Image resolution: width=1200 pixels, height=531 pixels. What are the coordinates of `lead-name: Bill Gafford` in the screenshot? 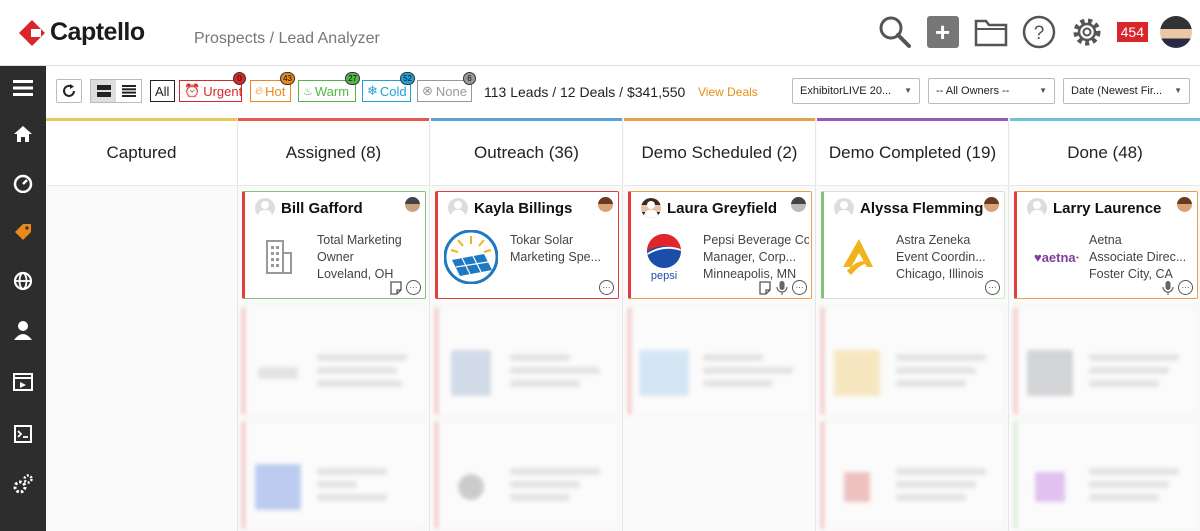 It's located at (322, 208).